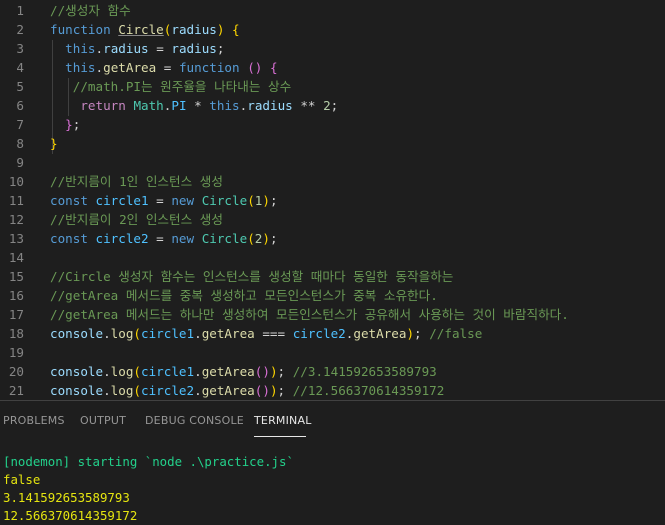 The width and height of the screenshot is (665, 525). What do you see at coordinates (332, 162) in the screenshot?
I see `code-line: 9` at bounding box center [332, 162].